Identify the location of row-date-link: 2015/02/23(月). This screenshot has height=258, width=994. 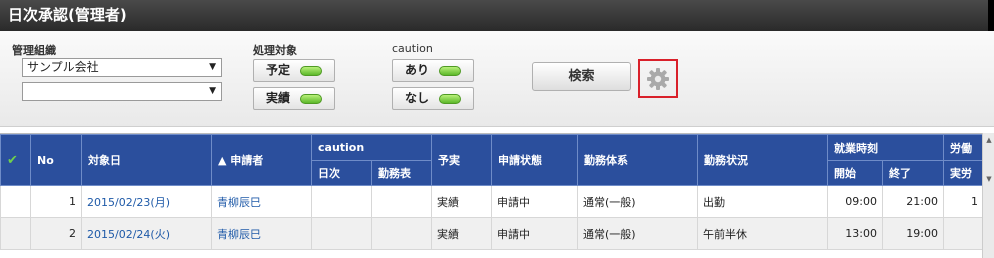
(146, 201).